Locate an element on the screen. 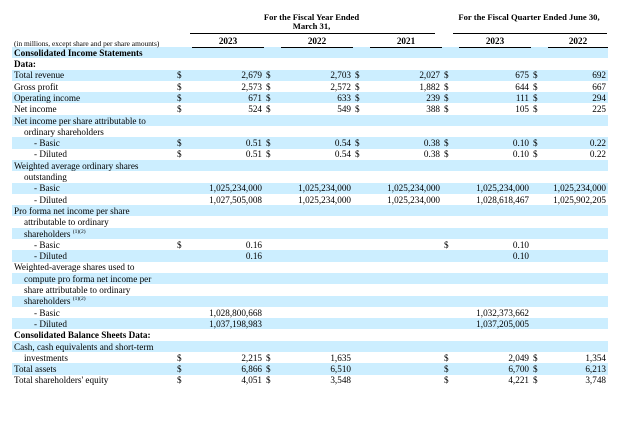  row-label-text: Gross profit is located at coordinates (36, 86).